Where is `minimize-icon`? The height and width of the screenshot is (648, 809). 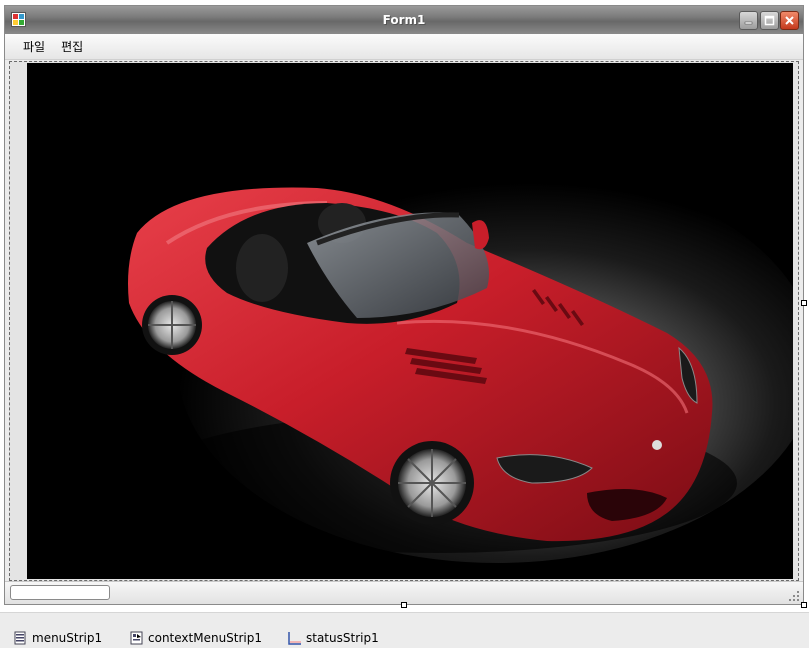
minimize-icon is located at coordinates (748, 23).